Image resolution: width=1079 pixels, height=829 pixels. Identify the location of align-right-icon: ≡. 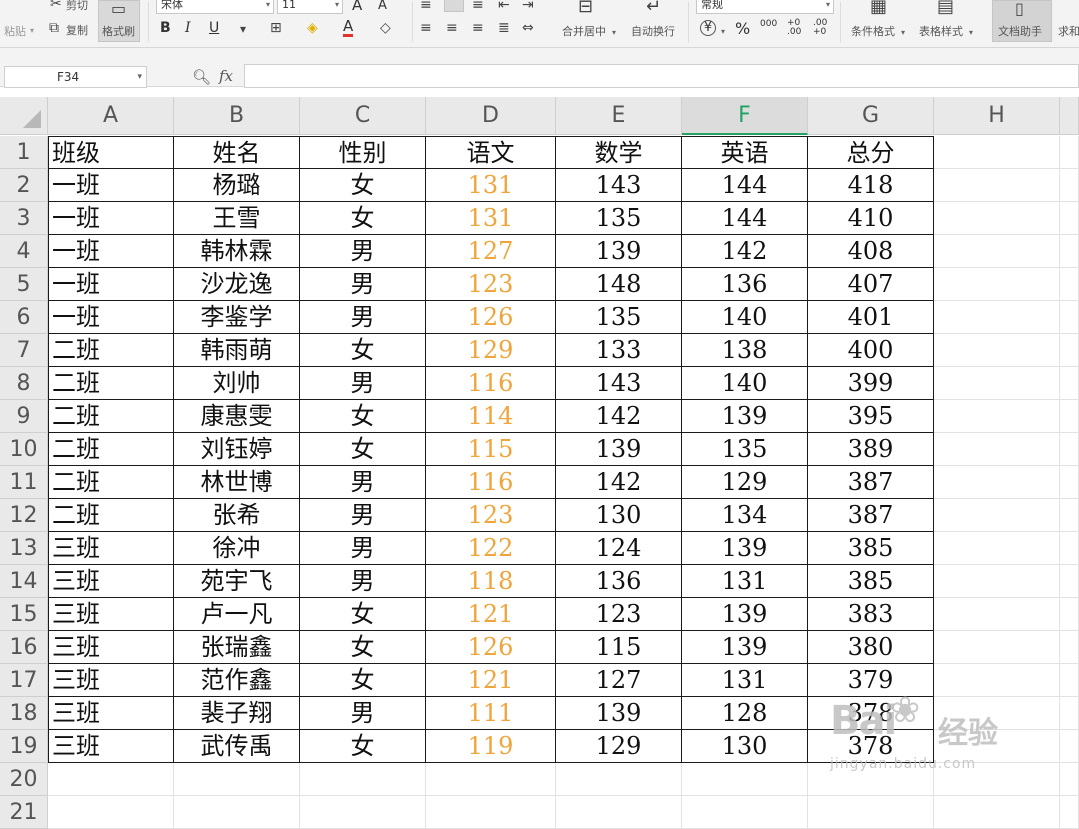
(478, 28).